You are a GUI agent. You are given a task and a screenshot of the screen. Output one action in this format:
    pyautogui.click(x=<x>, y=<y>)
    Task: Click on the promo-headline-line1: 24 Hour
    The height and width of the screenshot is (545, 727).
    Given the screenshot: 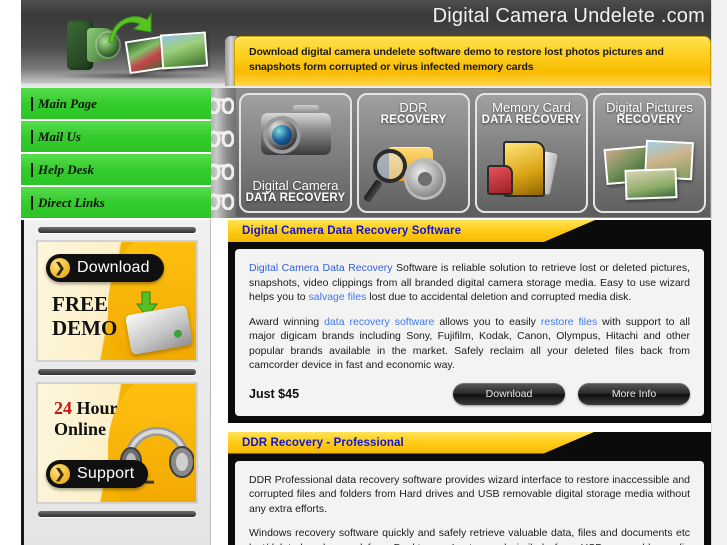 What is the action you would take?
    pyautogui.click(x=86, y=408)
    